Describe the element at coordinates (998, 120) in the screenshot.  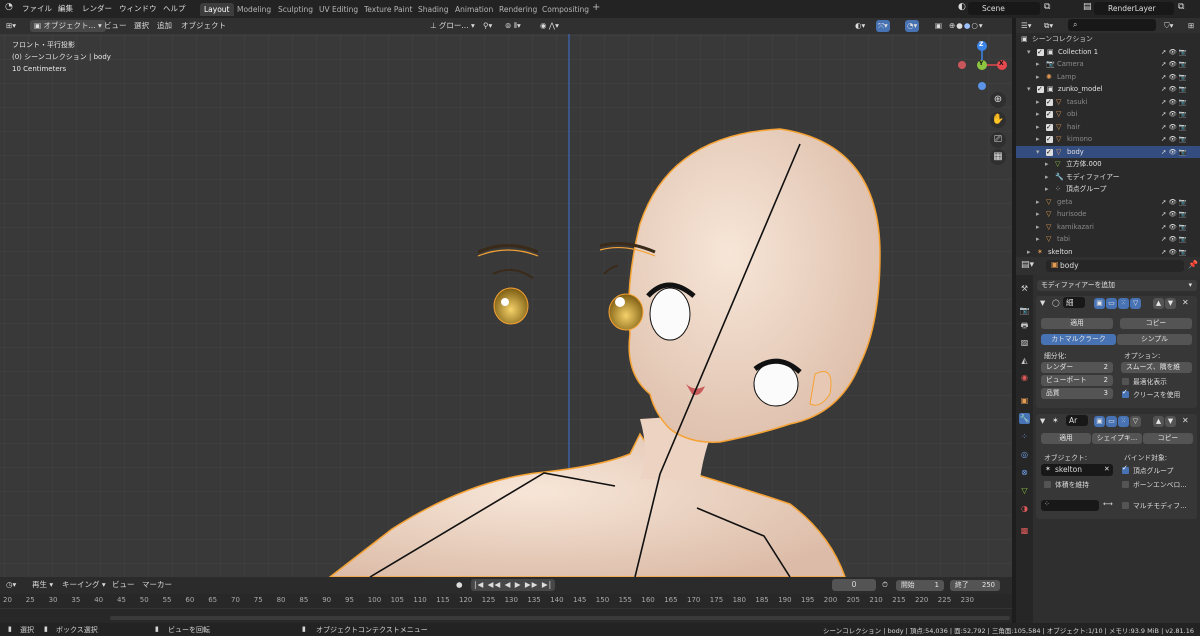
I see `pan-hand-icon: ✋` at that location.